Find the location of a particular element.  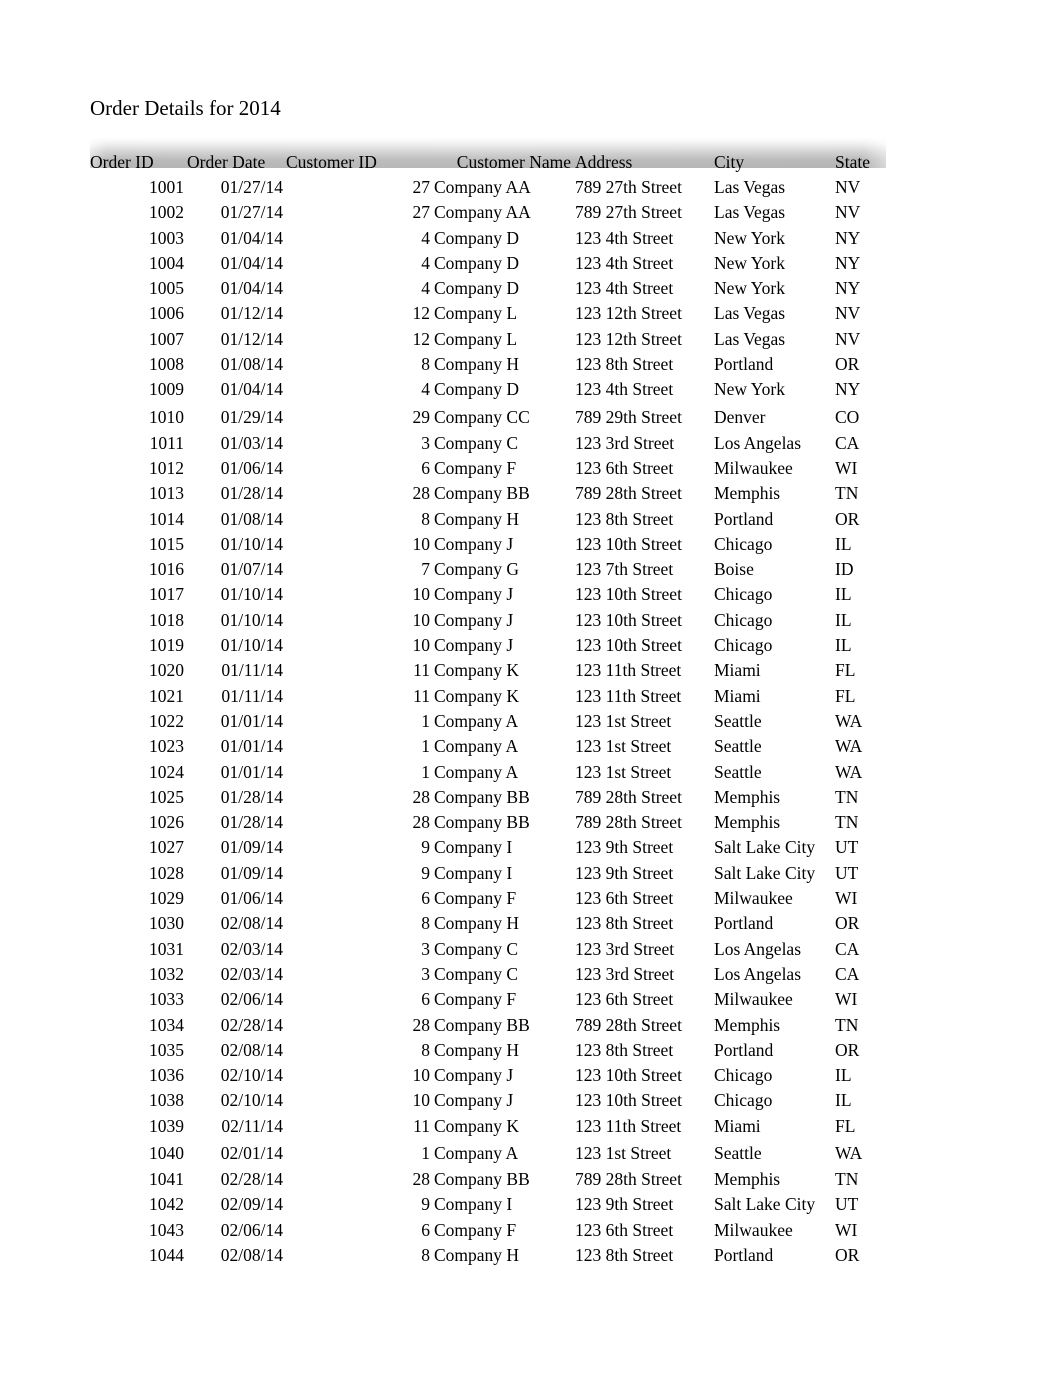

cell-order-id: 1031 is located at coordinates (138, 949).